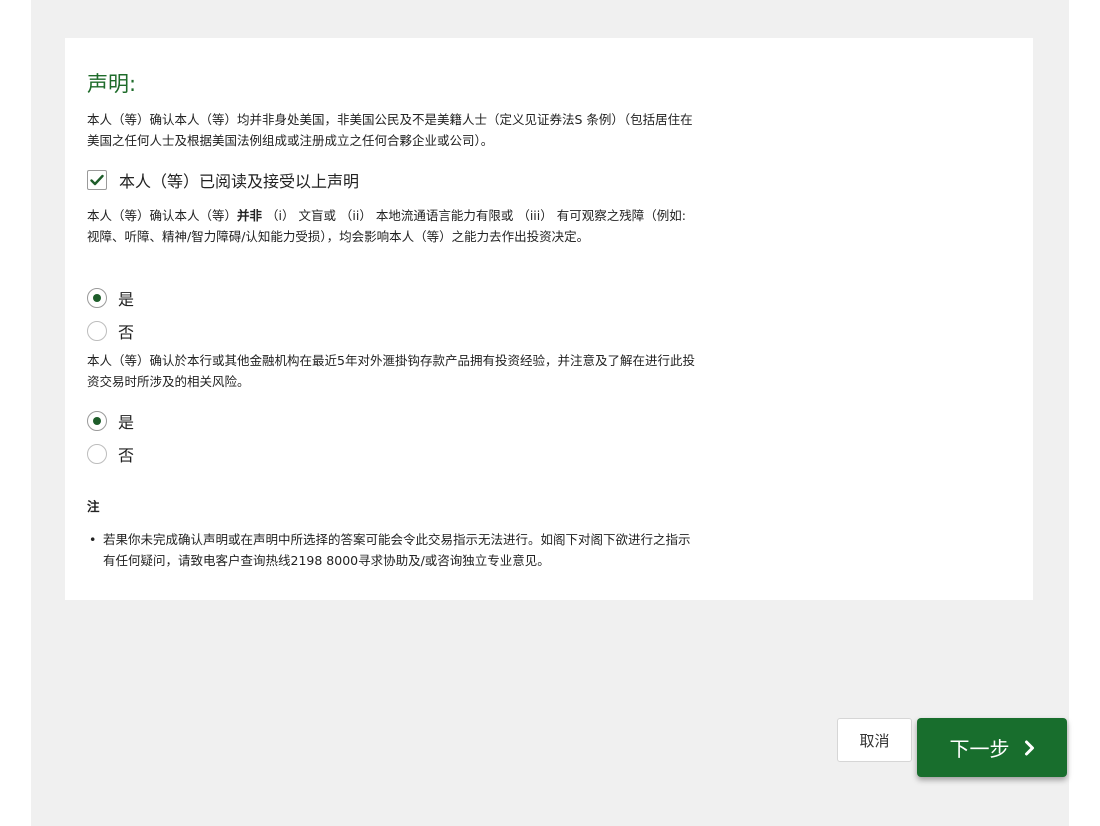  I want to click on cancel-button: 取消, so click(874, 740).